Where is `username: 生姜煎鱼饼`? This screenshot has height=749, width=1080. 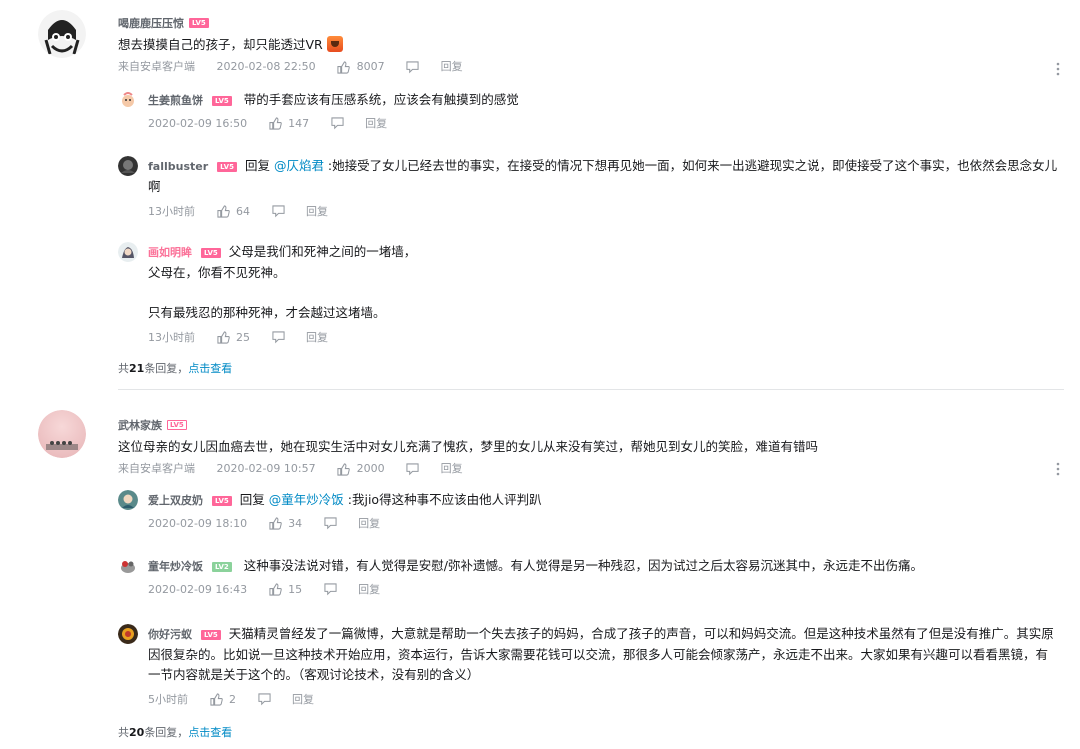 username: 生姜煎鱼饼 is located at coordinates (175, 101).